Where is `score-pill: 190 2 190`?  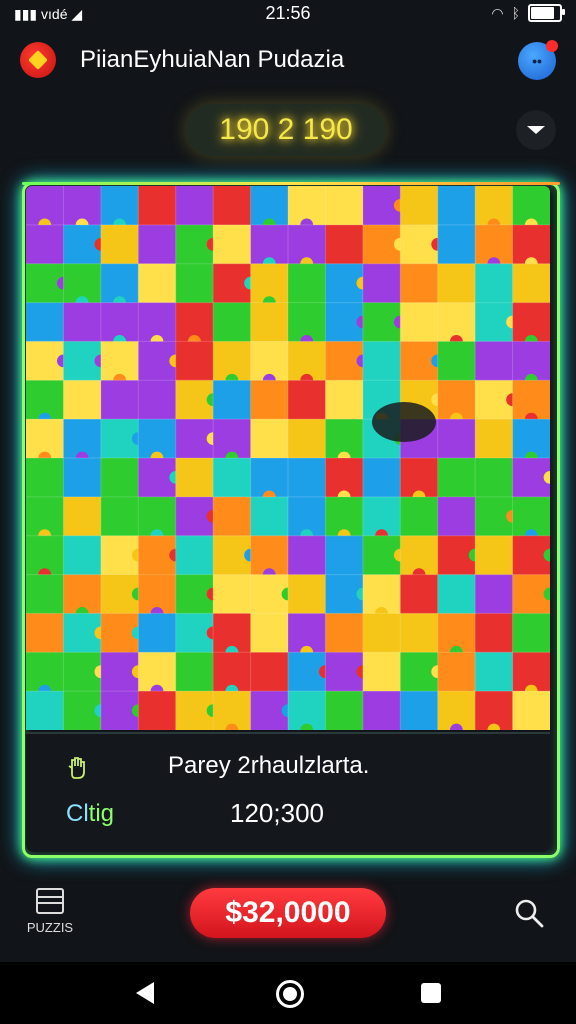 score-pill: 190 2 190 is located at coordinates (286, 130).